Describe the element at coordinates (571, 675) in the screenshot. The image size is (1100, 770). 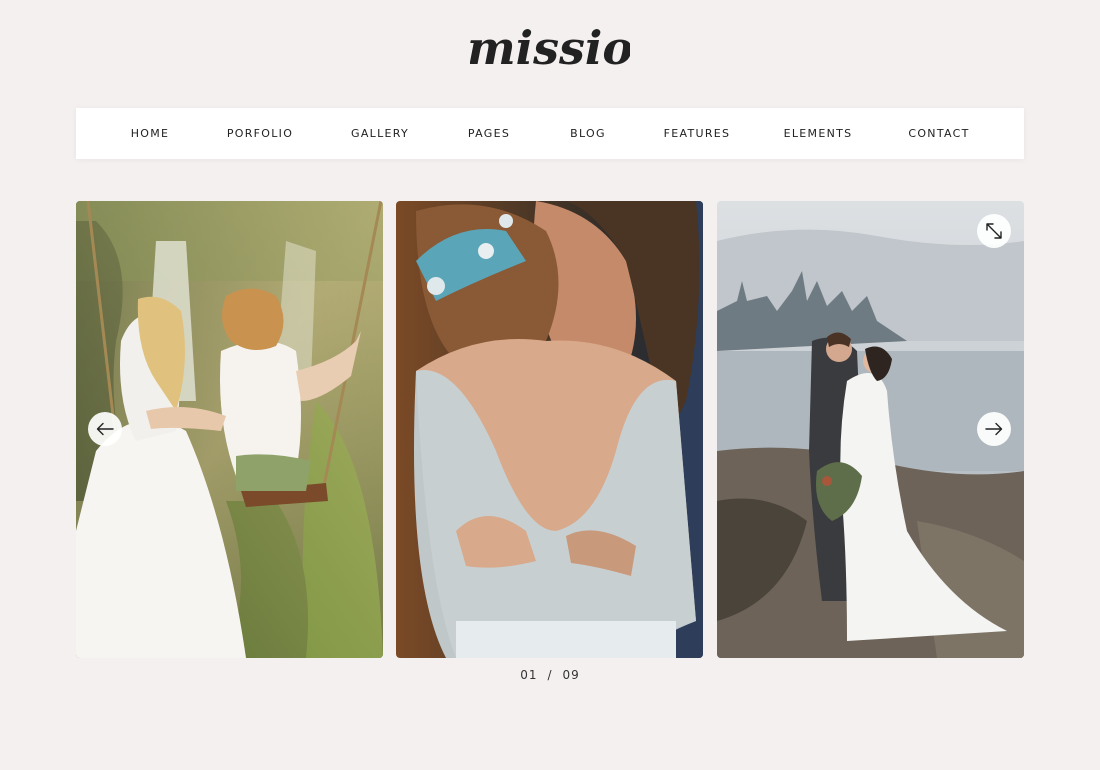
I see `slide-counter-total: 09` at that location.